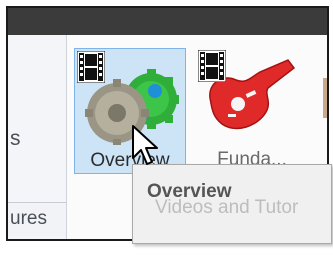 Image resolution: width=333 pixels, height=255 pixels. Describe the element at coordinates (28, 218) in the screenshot. I see `left-panel-tab-label: ures` at that location.